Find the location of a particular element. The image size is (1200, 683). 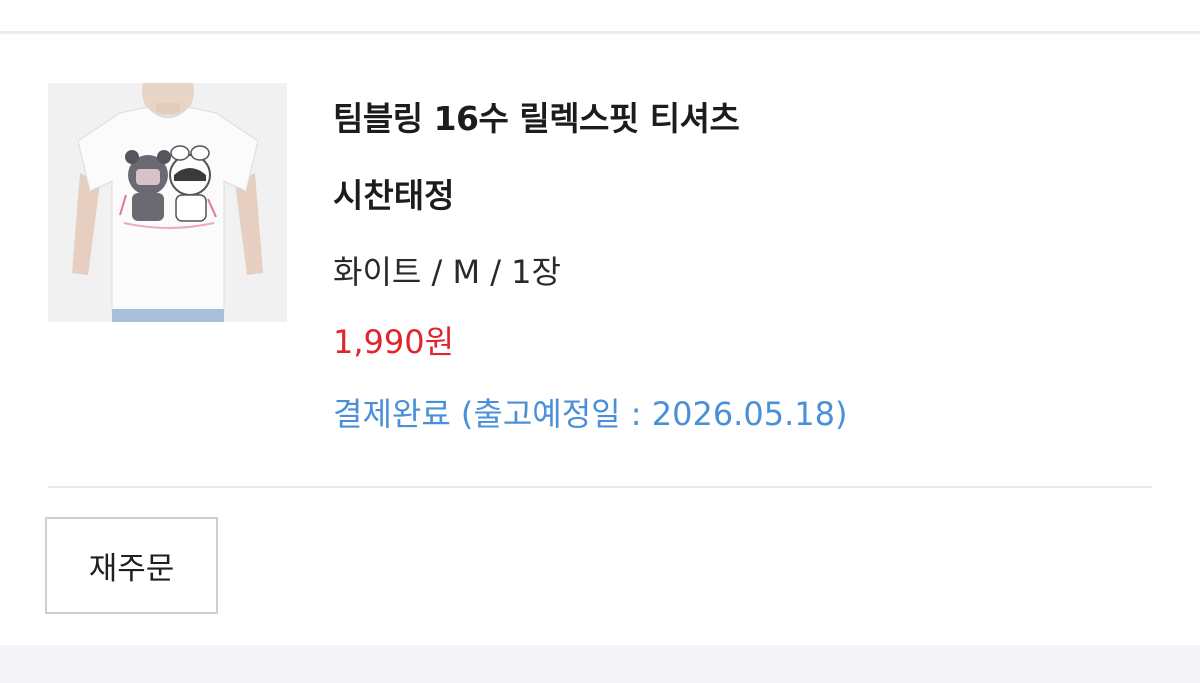

tshirt-product-photo is located at coordinates (167, 202).